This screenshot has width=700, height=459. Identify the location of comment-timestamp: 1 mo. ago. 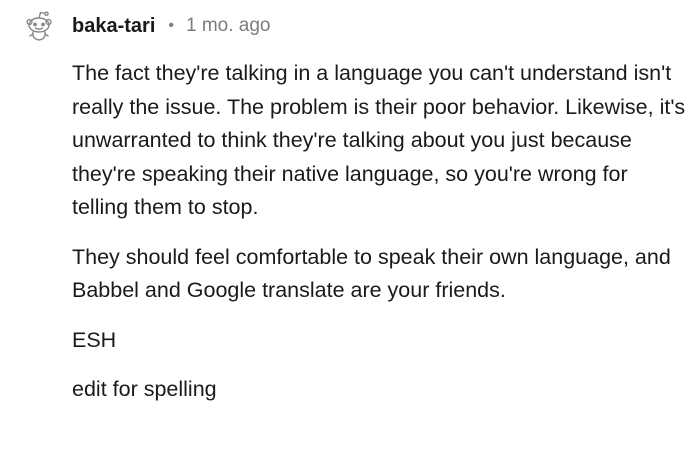
(228, 26).